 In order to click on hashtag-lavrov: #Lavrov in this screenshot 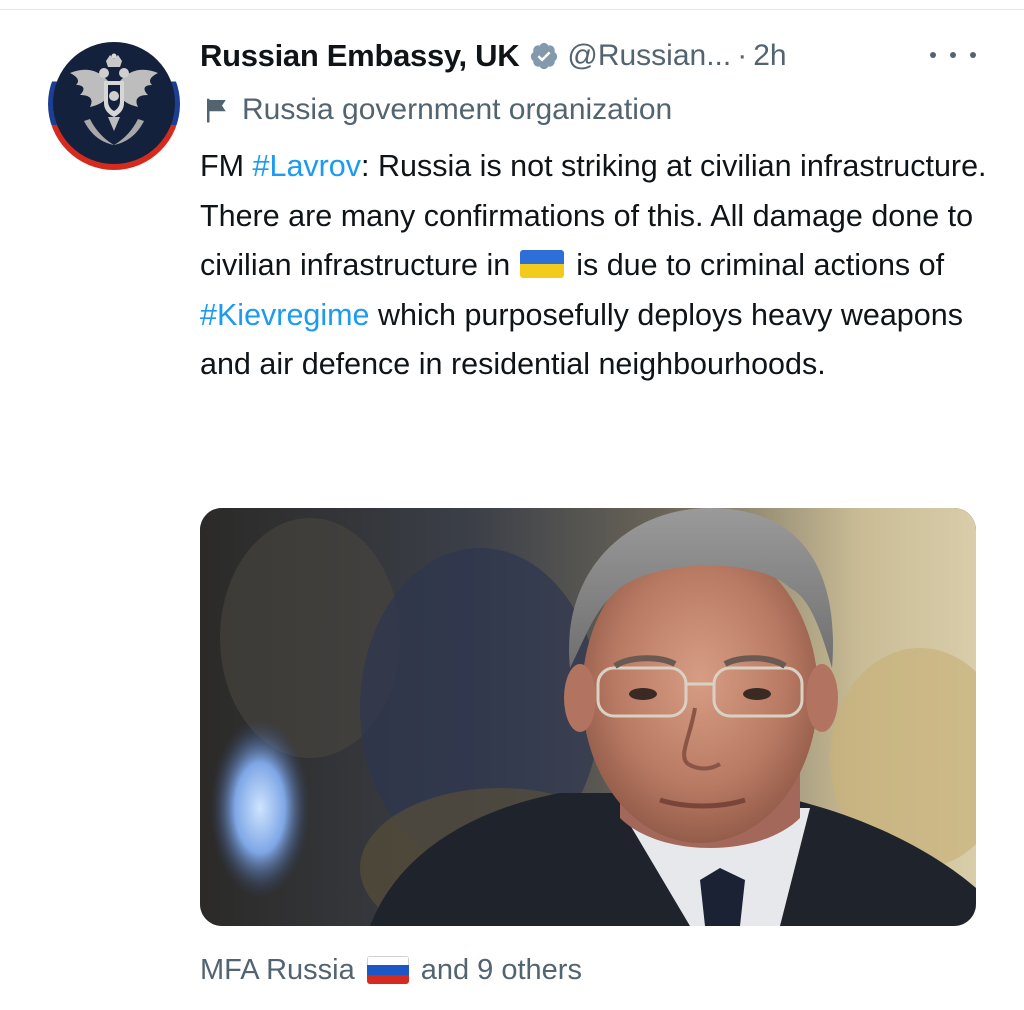, I will do `click(307, 166)`.